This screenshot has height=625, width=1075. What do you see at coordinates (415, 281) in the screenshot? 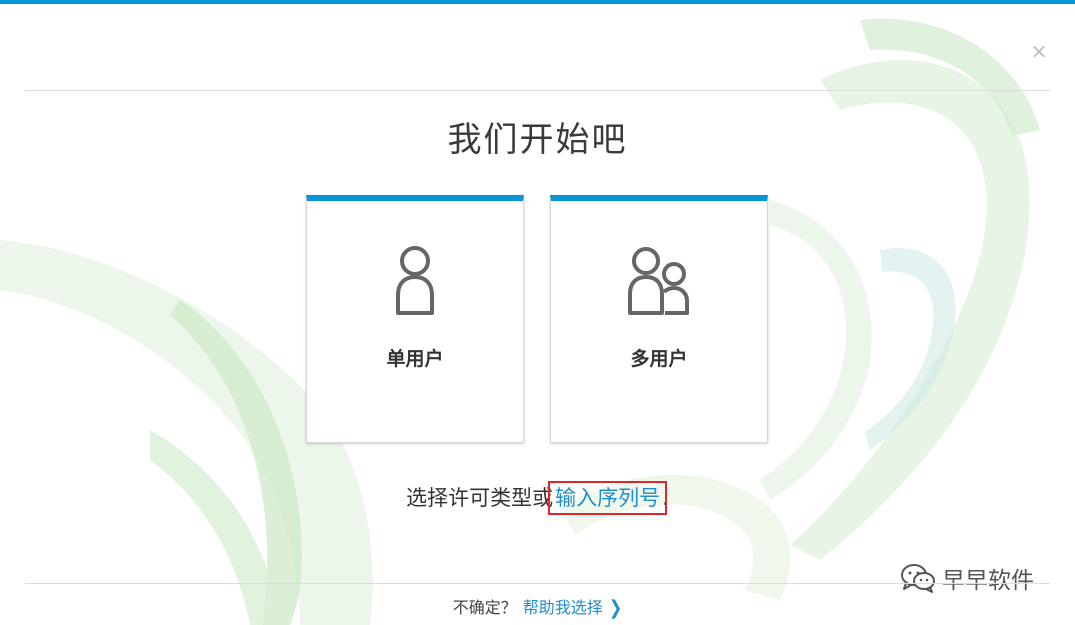
I see `single-user-icon` at bounding box center [415, 281].